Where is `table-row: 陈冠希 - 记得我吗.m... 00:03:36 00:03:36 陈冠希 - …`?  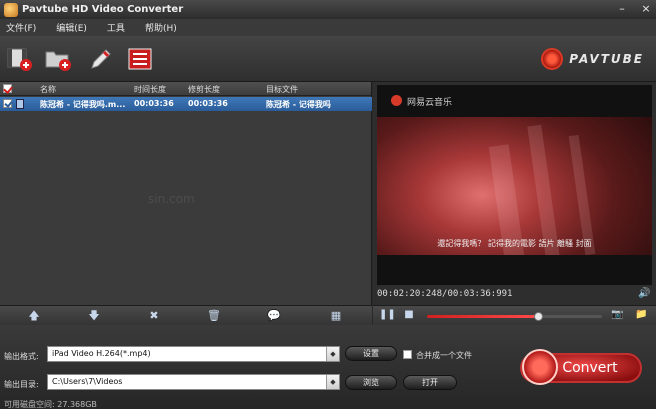
table-row: 陈冠希 - 记得我吗.m... 00:03:36 00:03:36 陈冠希 - … is located at coordinates (186, 104).